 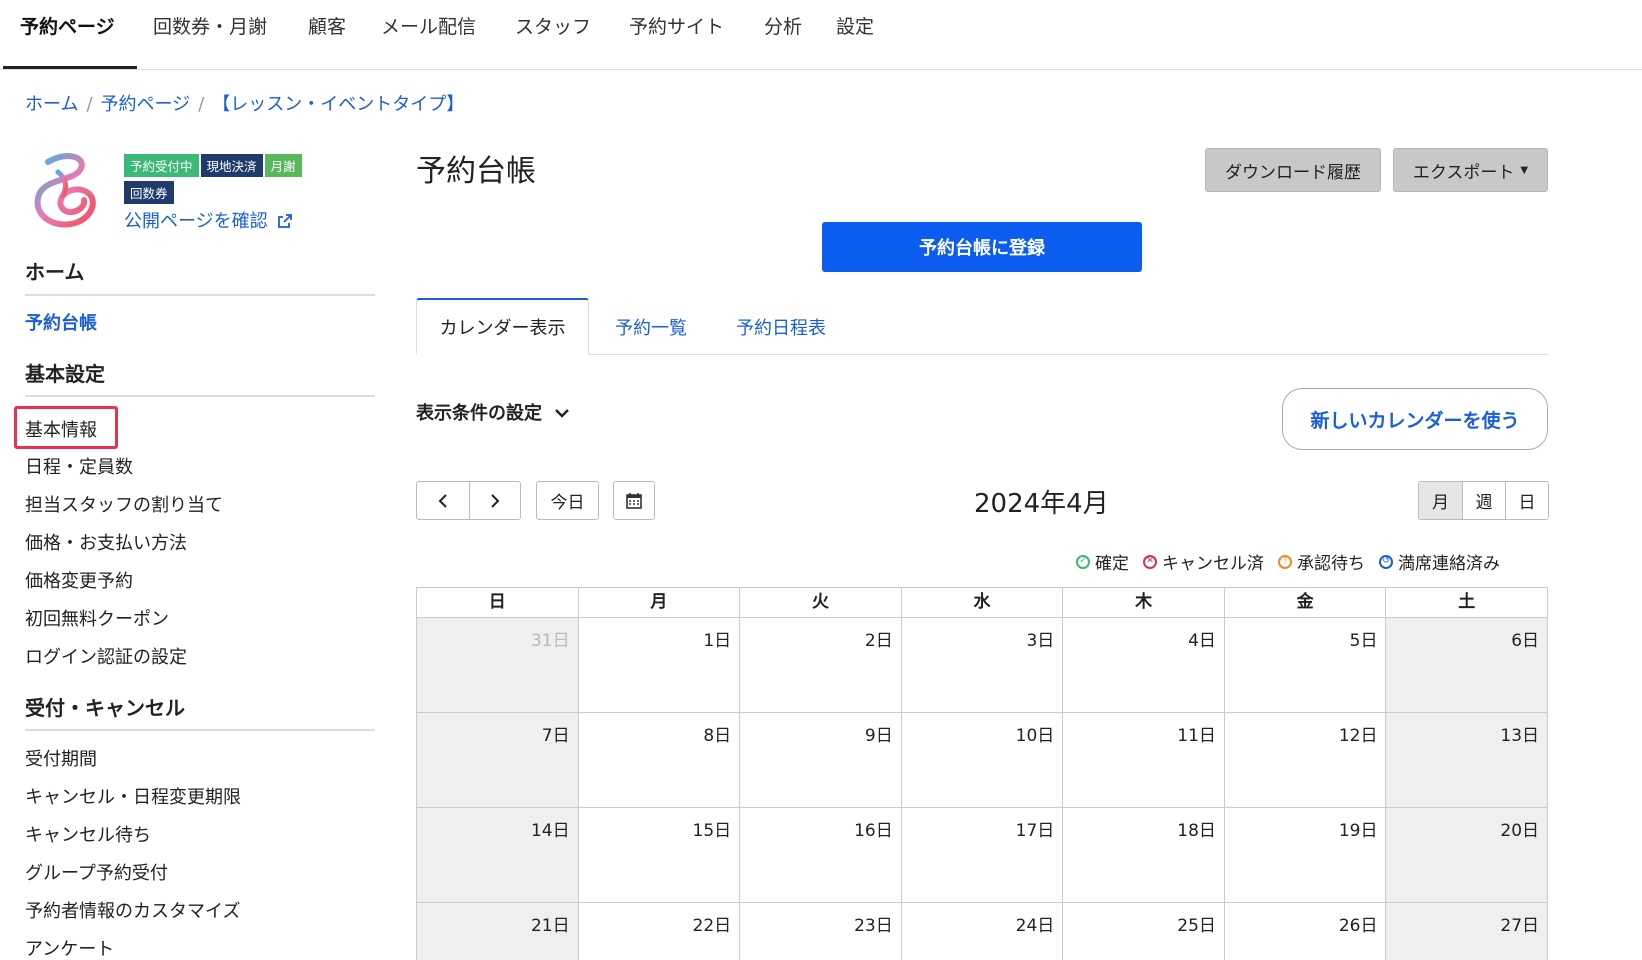 What do you see at coordinates (132, 910) in the screenshot?
I see `sidebar-item-customize: 予約者情報のカスタマイズ` at bounding box center [132, 910].